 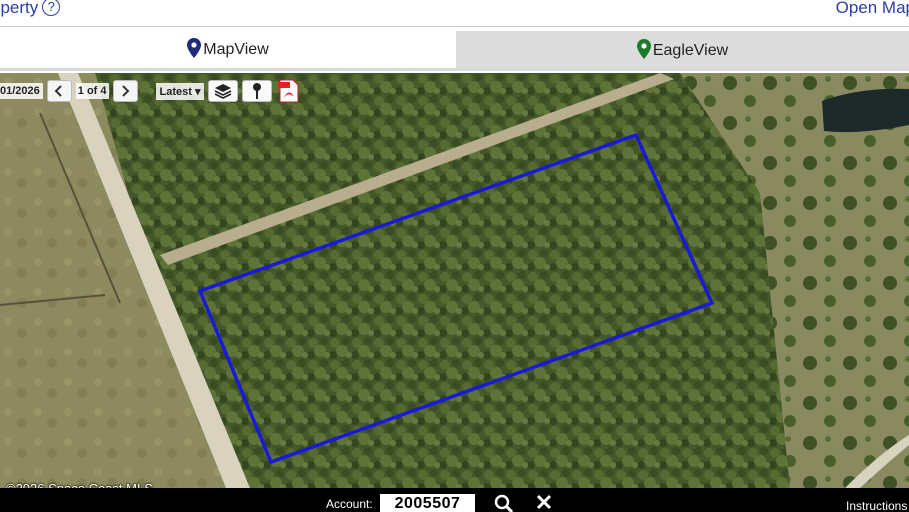 I want to click on close-button, so click(x=545, y=503).